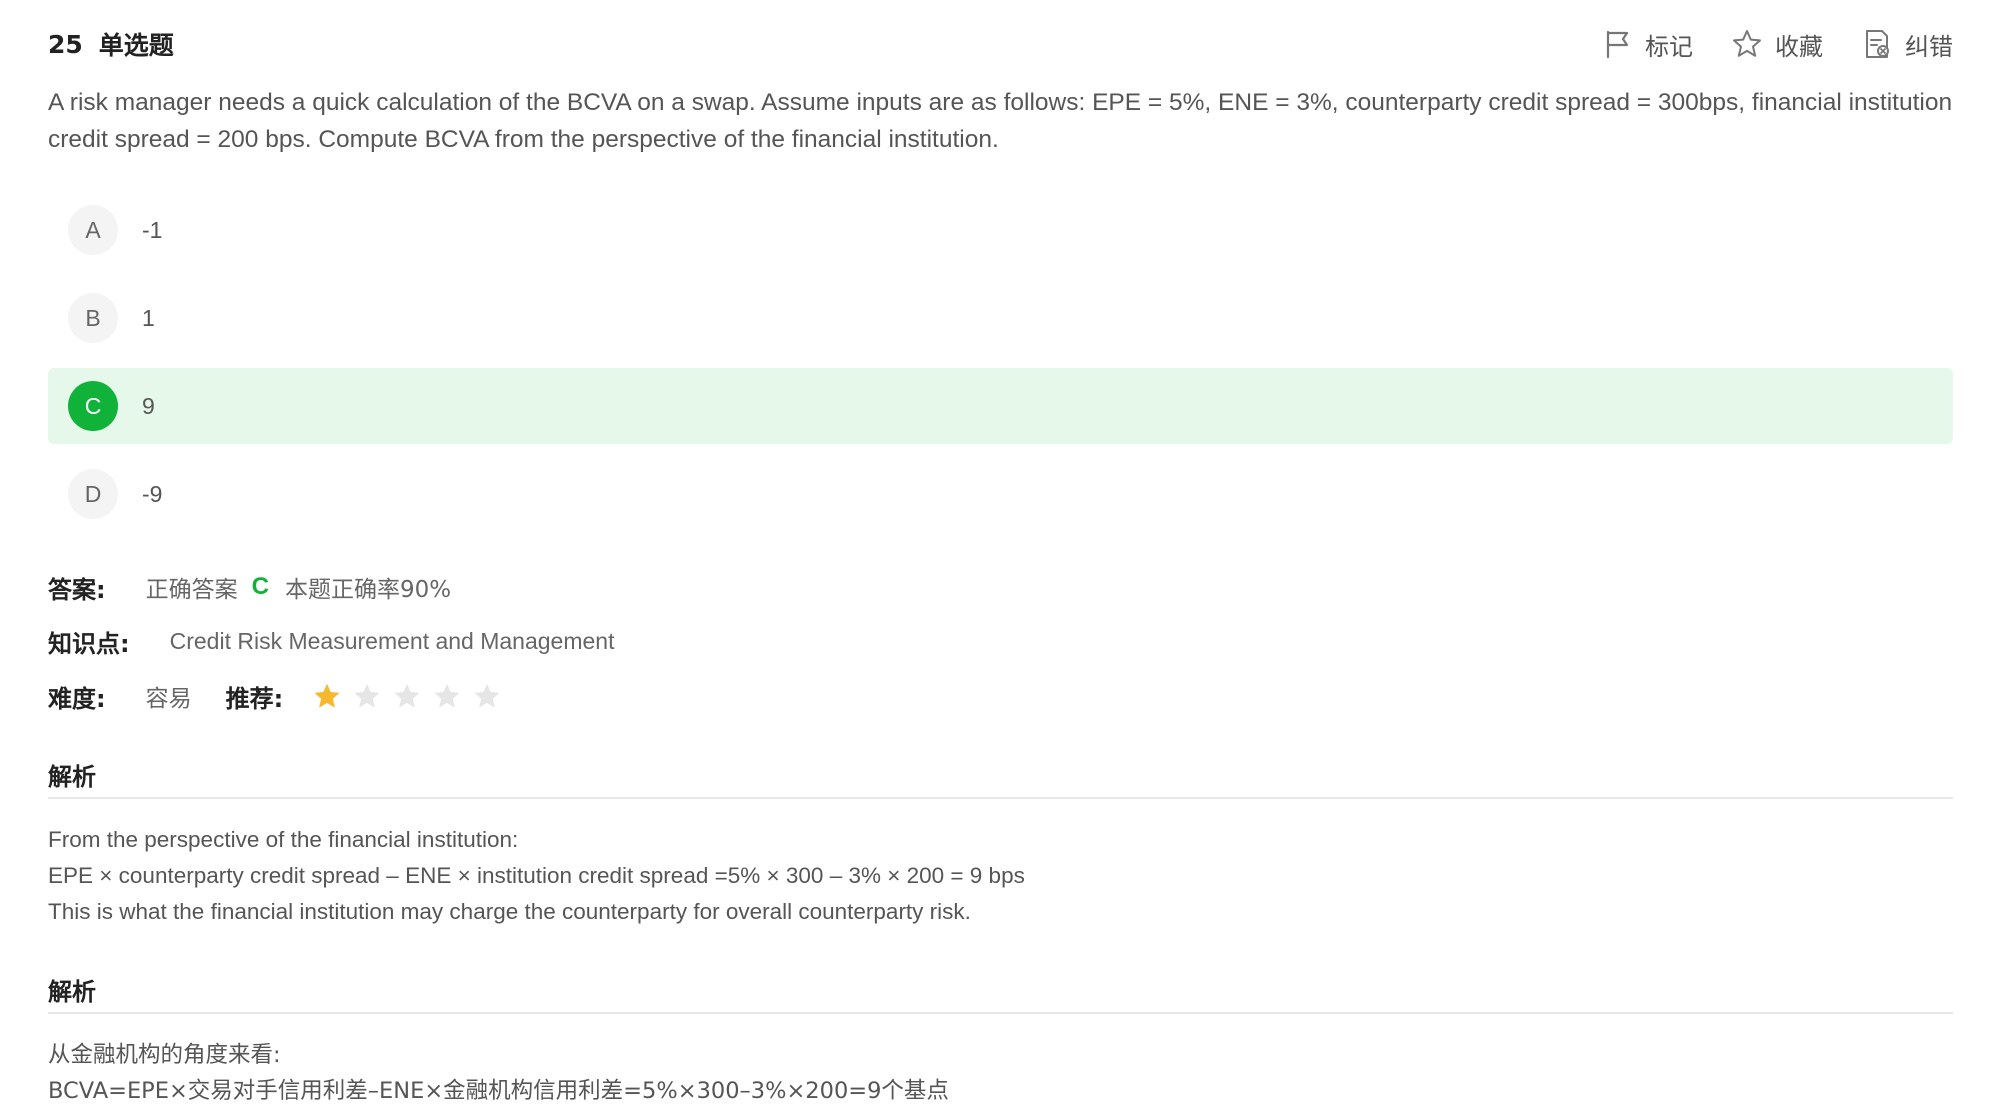 This screenshot has width=2000, height=1112. I want to click on answer-row: 答案: 正确答案 C 本题正确率90%, so click(249, 587).